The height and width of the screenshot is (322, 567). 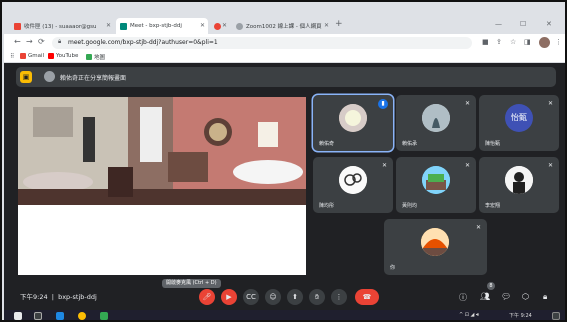 I want to click on participant-tile: ✕ 陳均彤, so click(x=353, y=185).